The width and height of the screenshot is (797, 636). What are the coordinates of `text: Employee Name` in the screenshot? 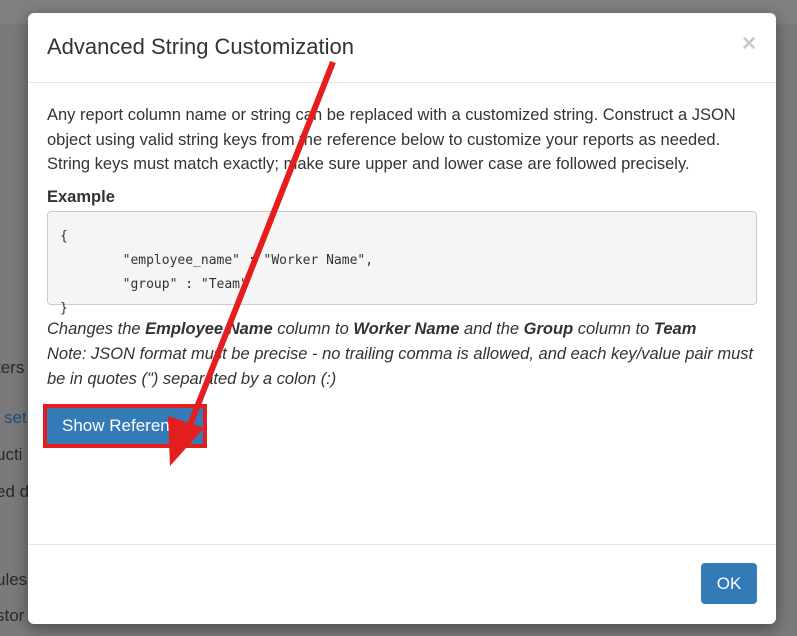 It's located at (209, 329).